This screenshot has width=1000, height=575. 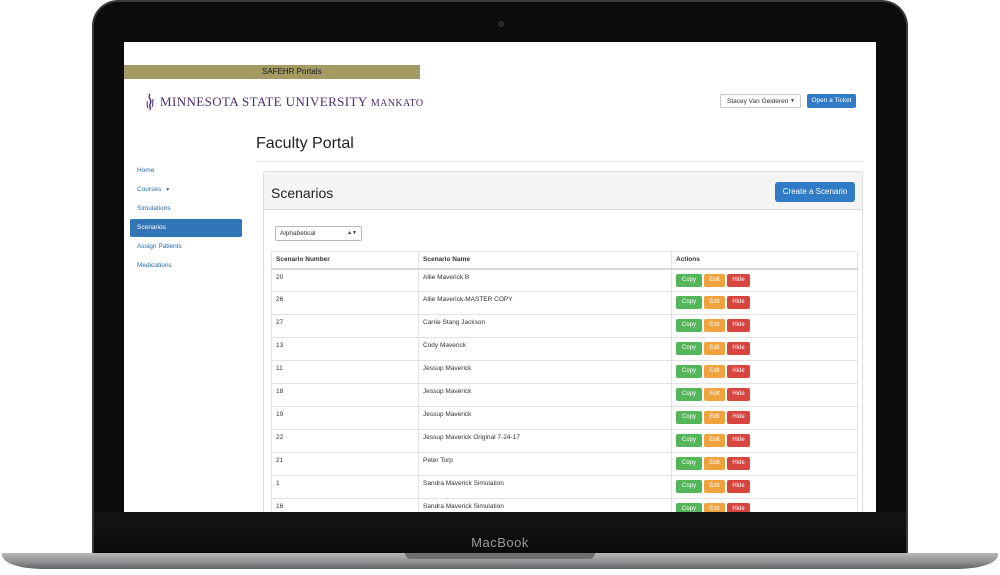 I want to click on table-row: 21 Peter Torp Copy Edit Hide, so click(x=564, y=464).